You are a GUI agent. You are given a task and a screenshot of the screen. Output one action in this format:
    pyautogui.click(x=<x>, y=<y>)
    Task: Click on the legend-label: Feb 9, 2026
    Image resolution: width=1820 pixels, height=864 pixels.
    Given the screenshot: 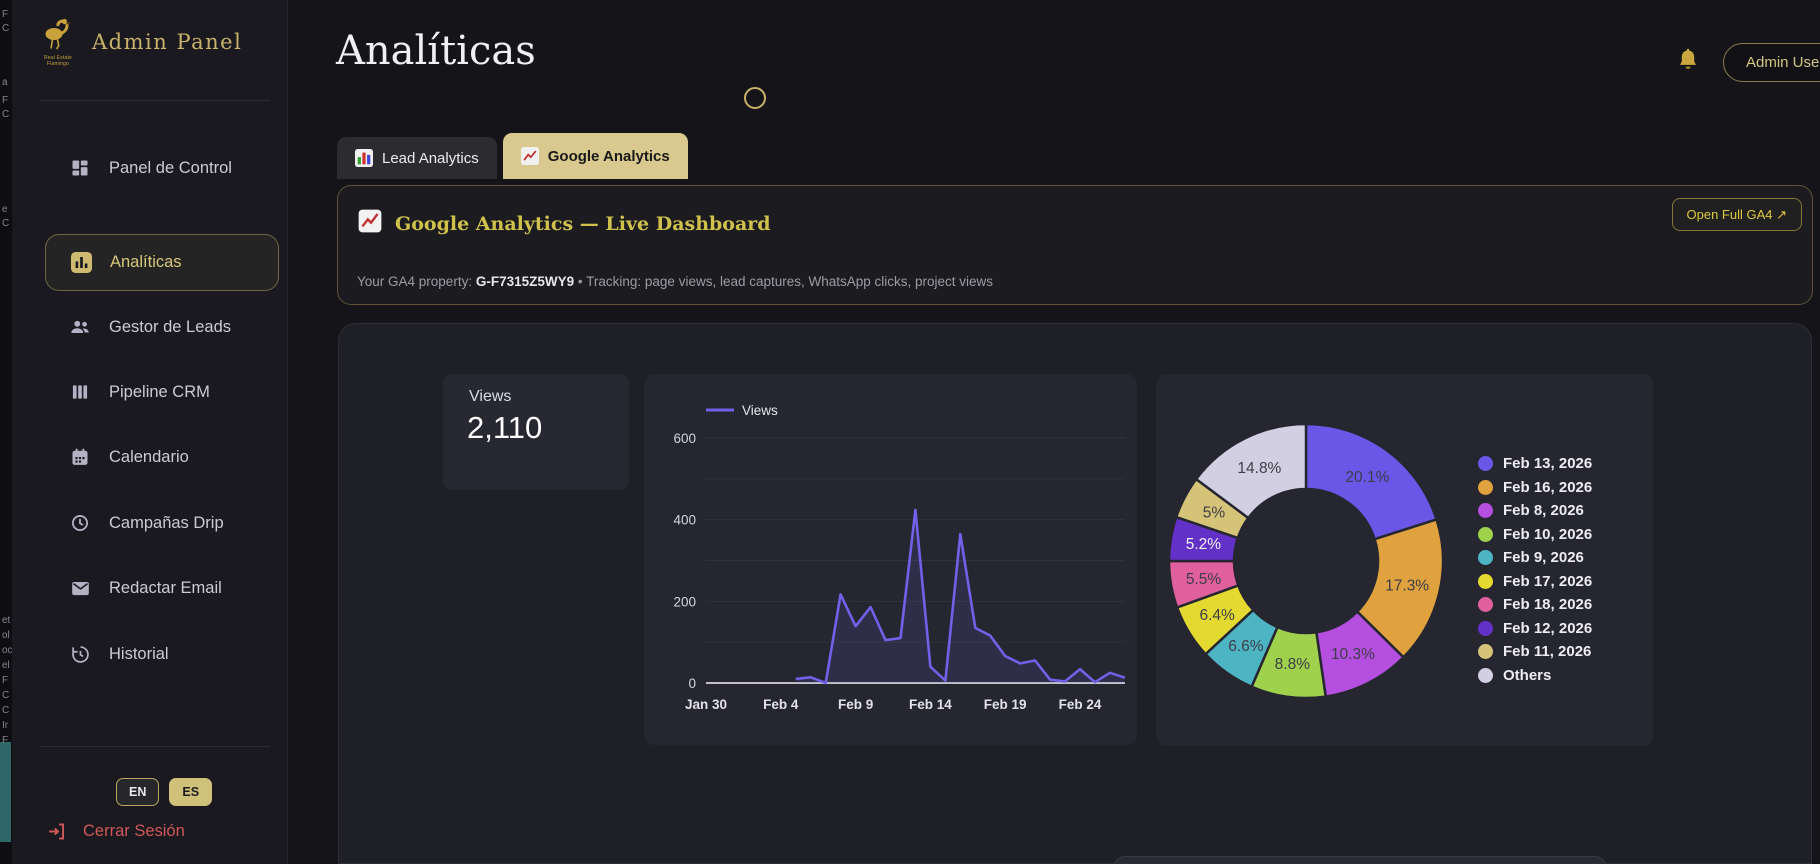 What is the action you would take?
    pyautogui.click(x=1543, y=557)
    